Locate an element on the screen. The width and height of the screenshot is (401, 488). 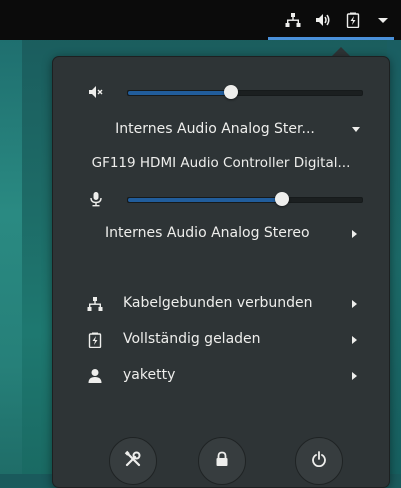
user-icon is located at coordinates (95, 376).